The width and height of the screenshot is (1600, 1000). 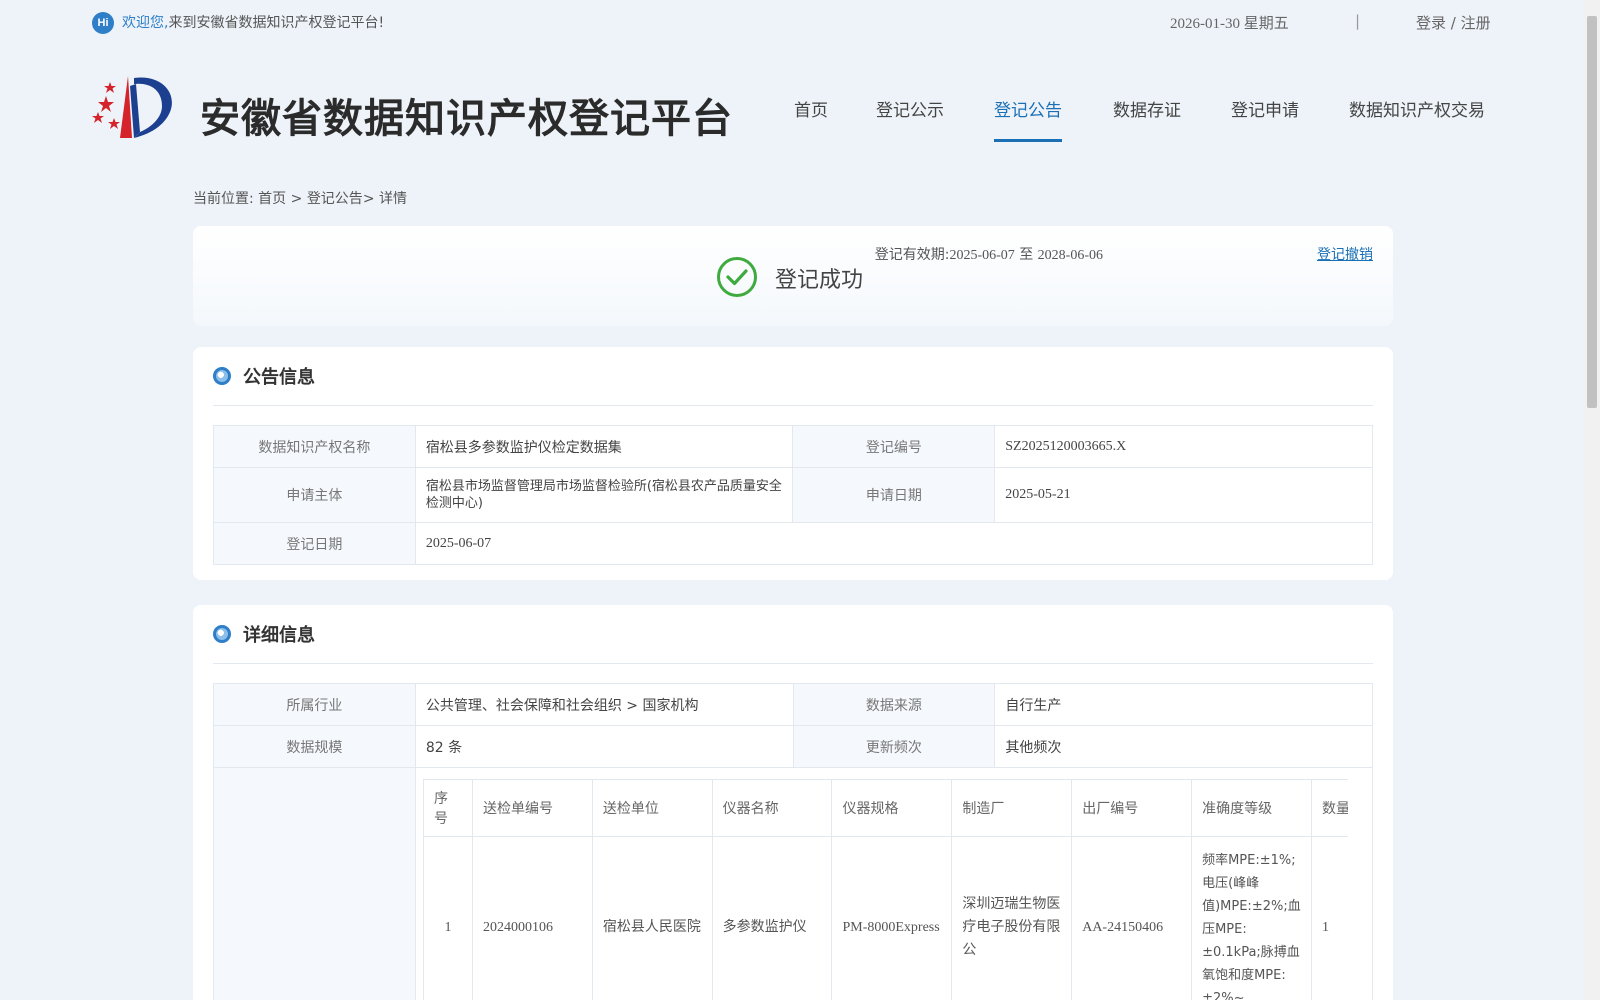 I want to click on data-source-label: 数据来源, so click(x=894, y=704).